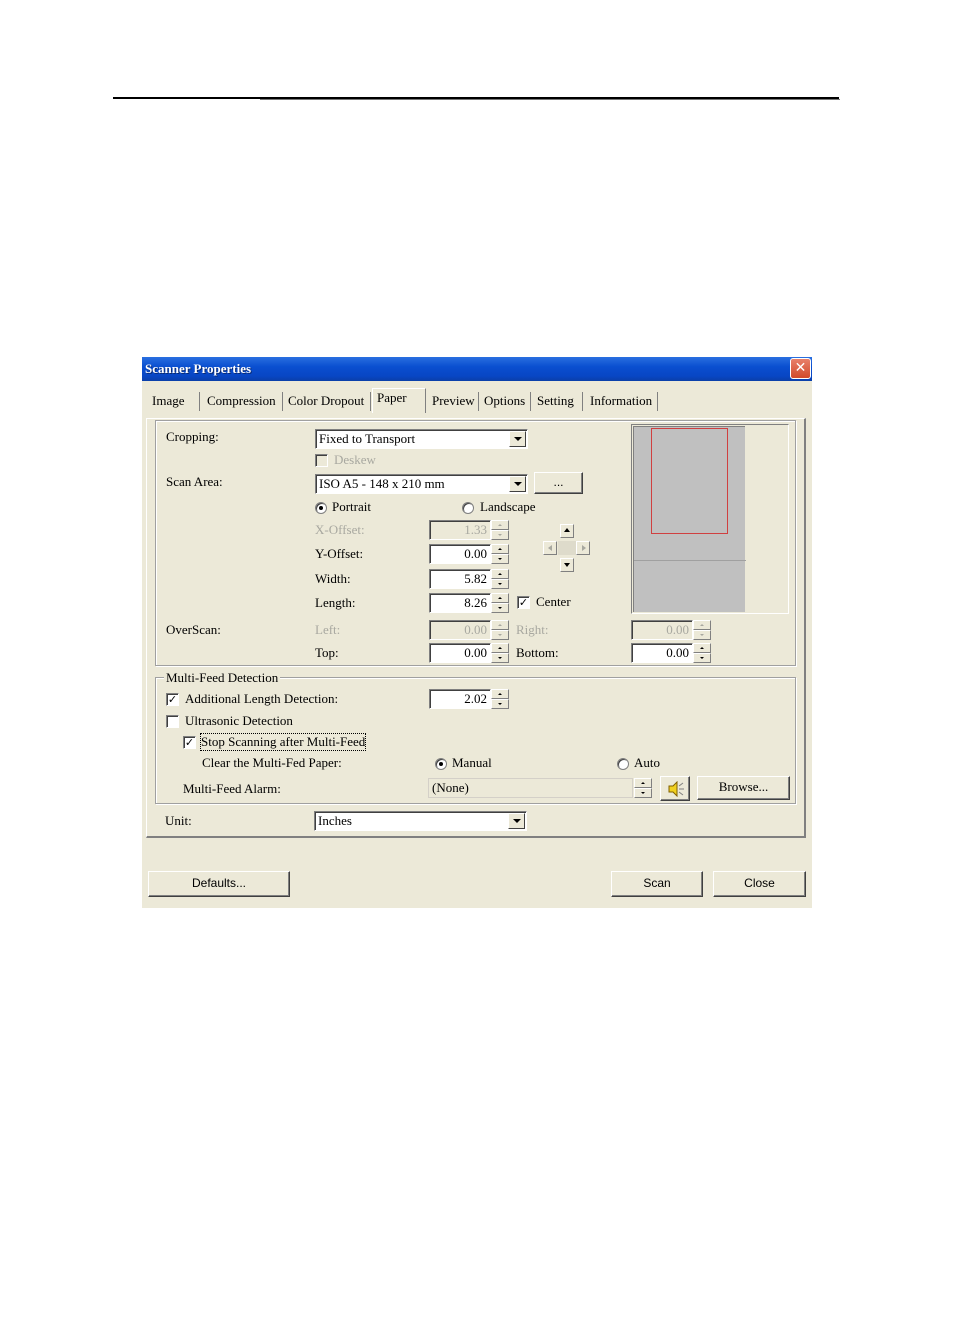 The height and width of the screenshot is (1336, 954). What do you see at coordinates (189, 742) in the screenshot?
I see `stop-scanning-checkbox: ✓` at bounding box center [189, 742].